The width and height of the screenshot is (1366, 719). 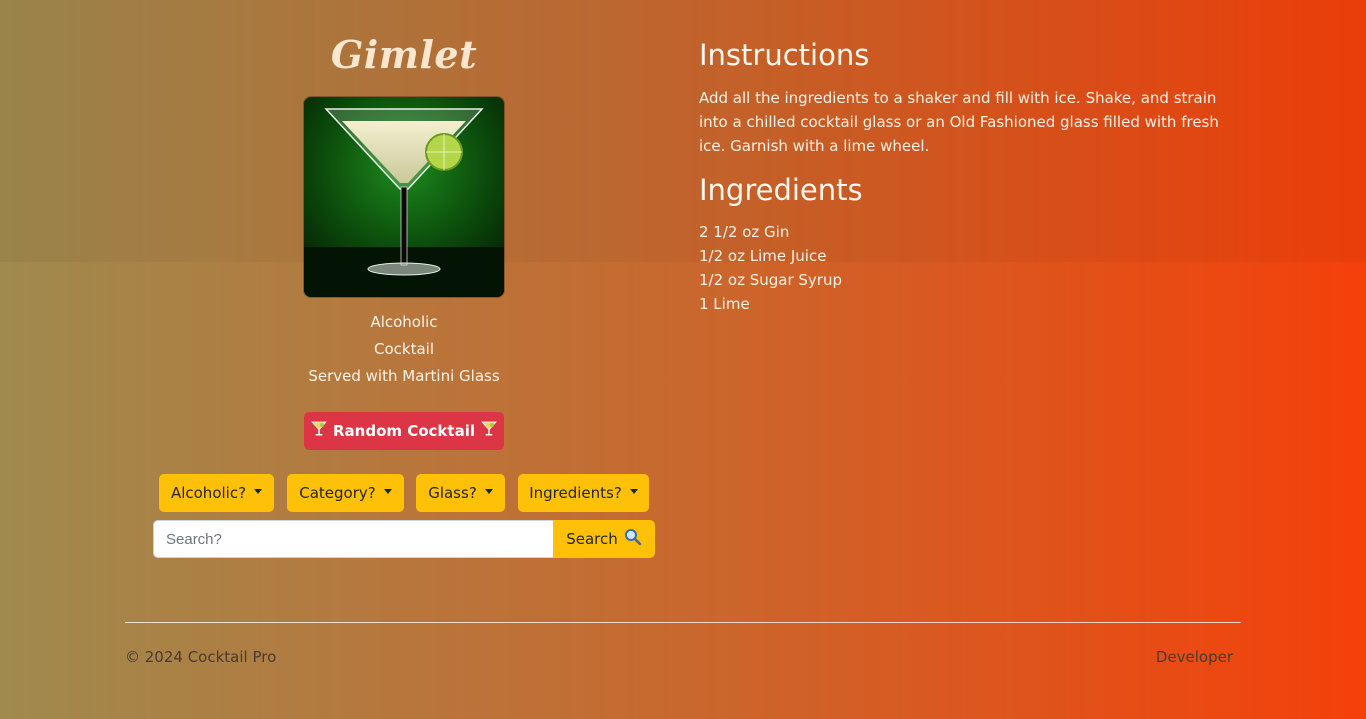 I want to click on ingredient-item: 2 1/2 oz Gin, so click(x=744, y=232).